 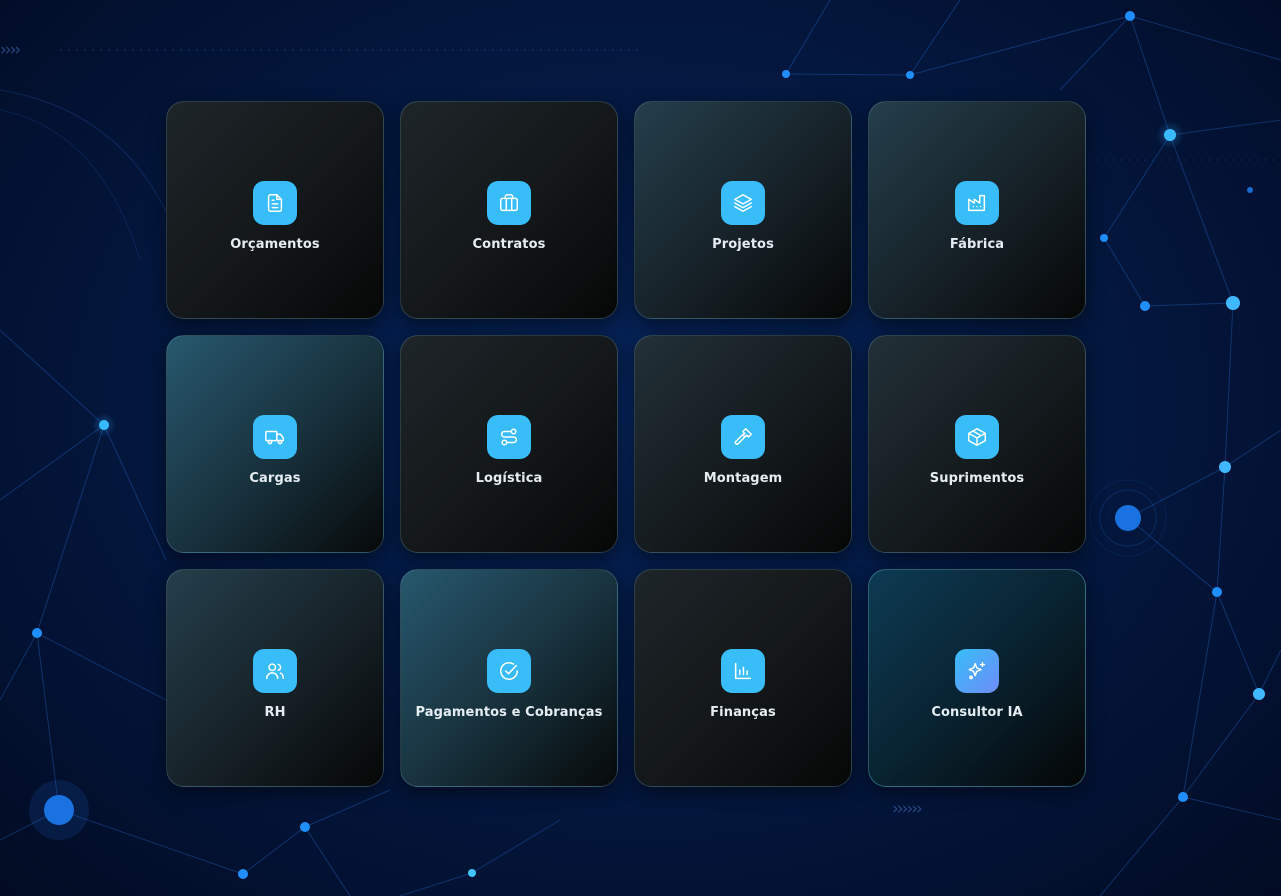 I want to click on tile-label: Projetos, so click(x=743, y=244).